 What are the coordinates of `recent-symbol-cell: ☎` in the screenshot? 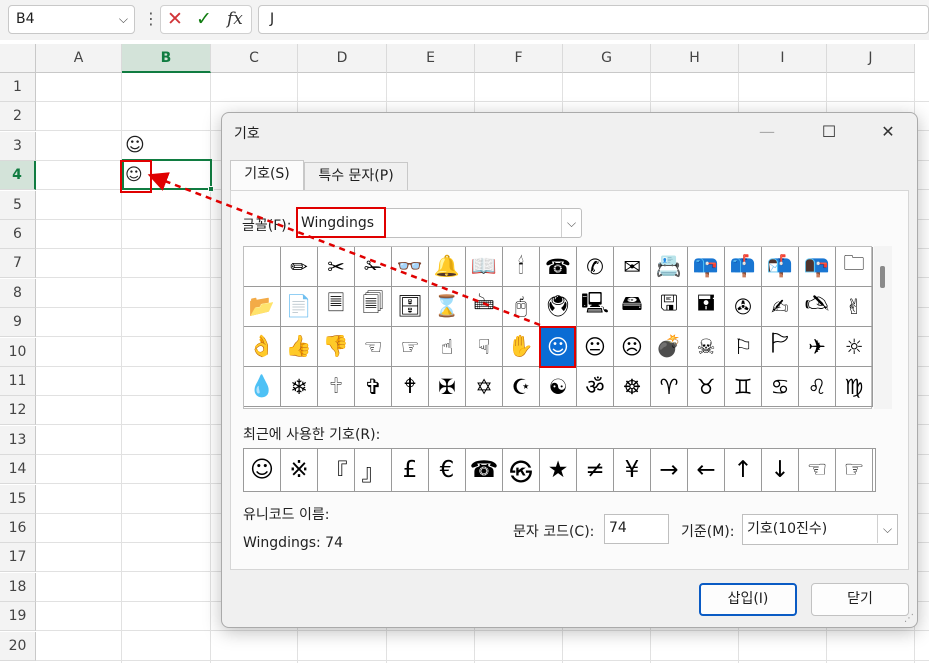 It's located at (484, 470).